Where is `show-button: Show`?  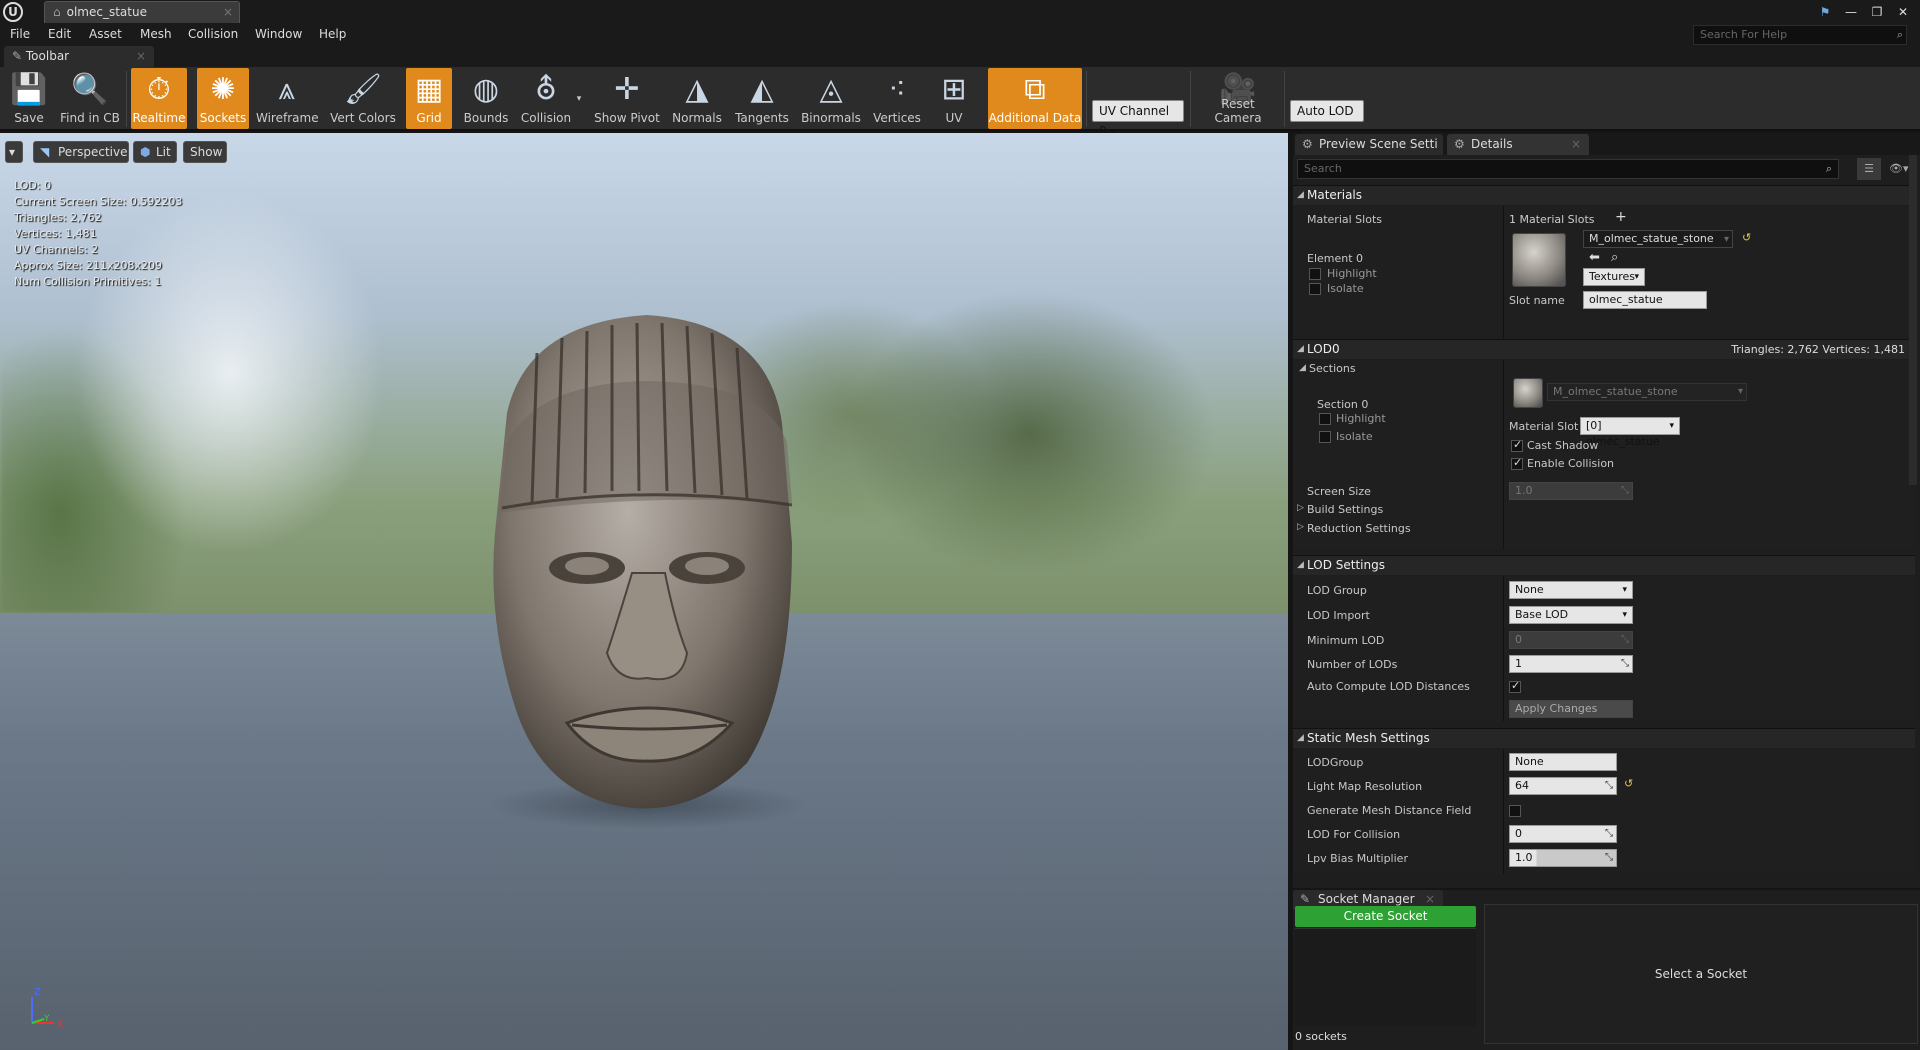
show-button: Show is located at coordinates (205, 152).